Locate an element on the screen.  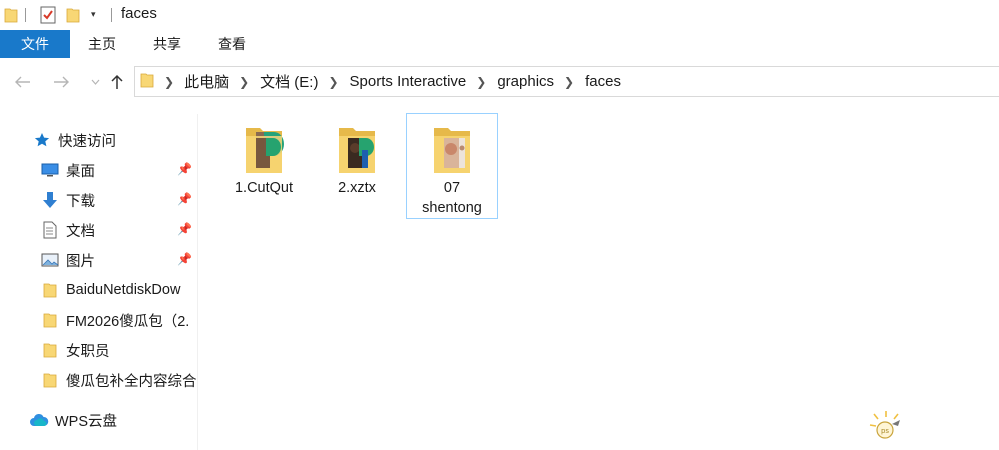
window-title: faces is located at coordinates (139, 13).